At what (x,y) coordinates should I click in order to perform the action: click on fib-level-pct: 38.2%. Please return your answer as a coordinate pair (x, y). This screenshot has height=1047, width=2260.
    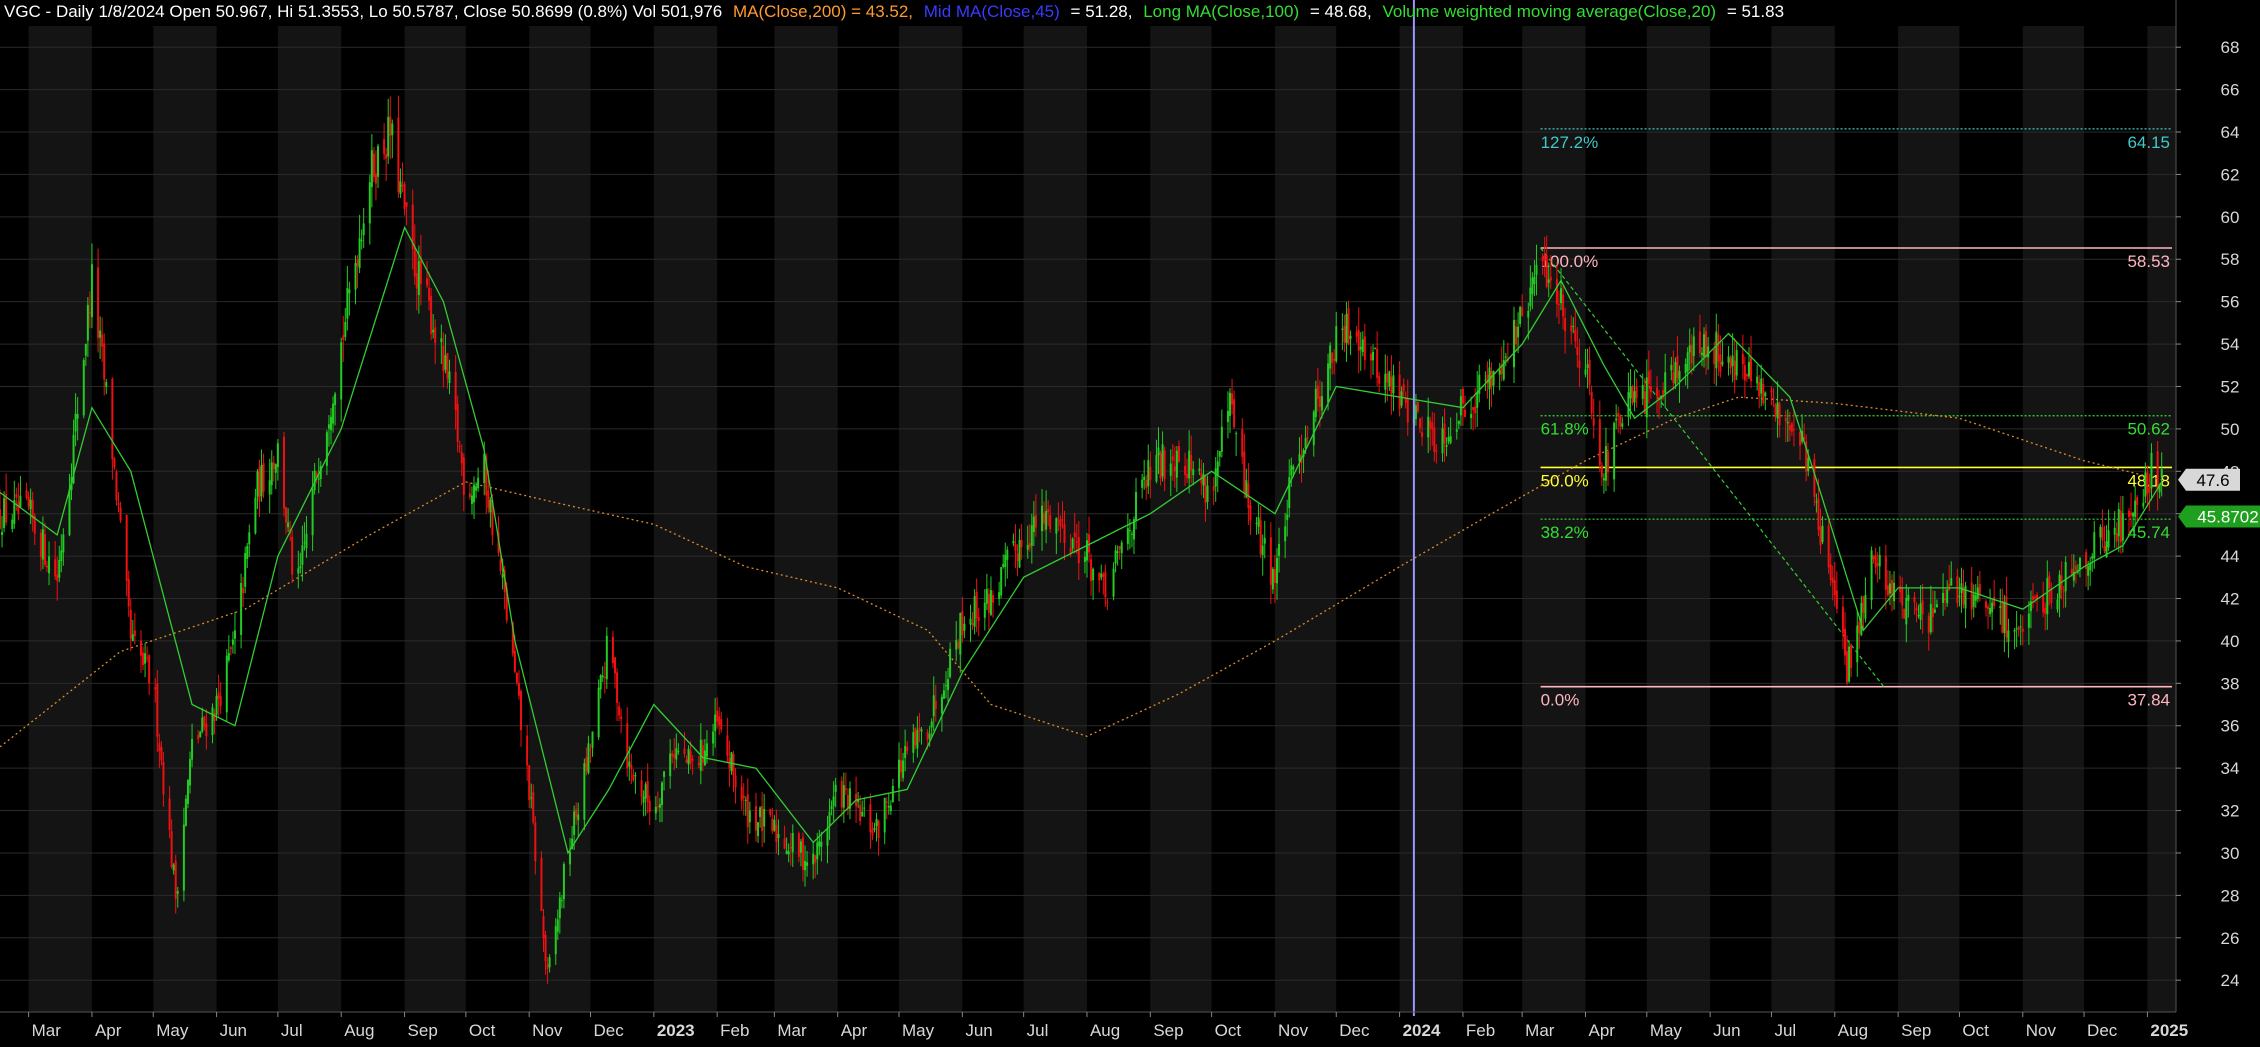
    Looking at the image, I should click on (1565, 532).